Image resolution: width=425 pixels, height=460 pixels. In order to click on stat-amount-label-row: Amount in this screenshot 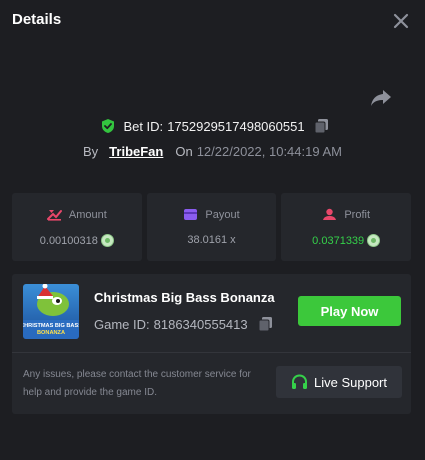, I will do `click(77, 214)`.